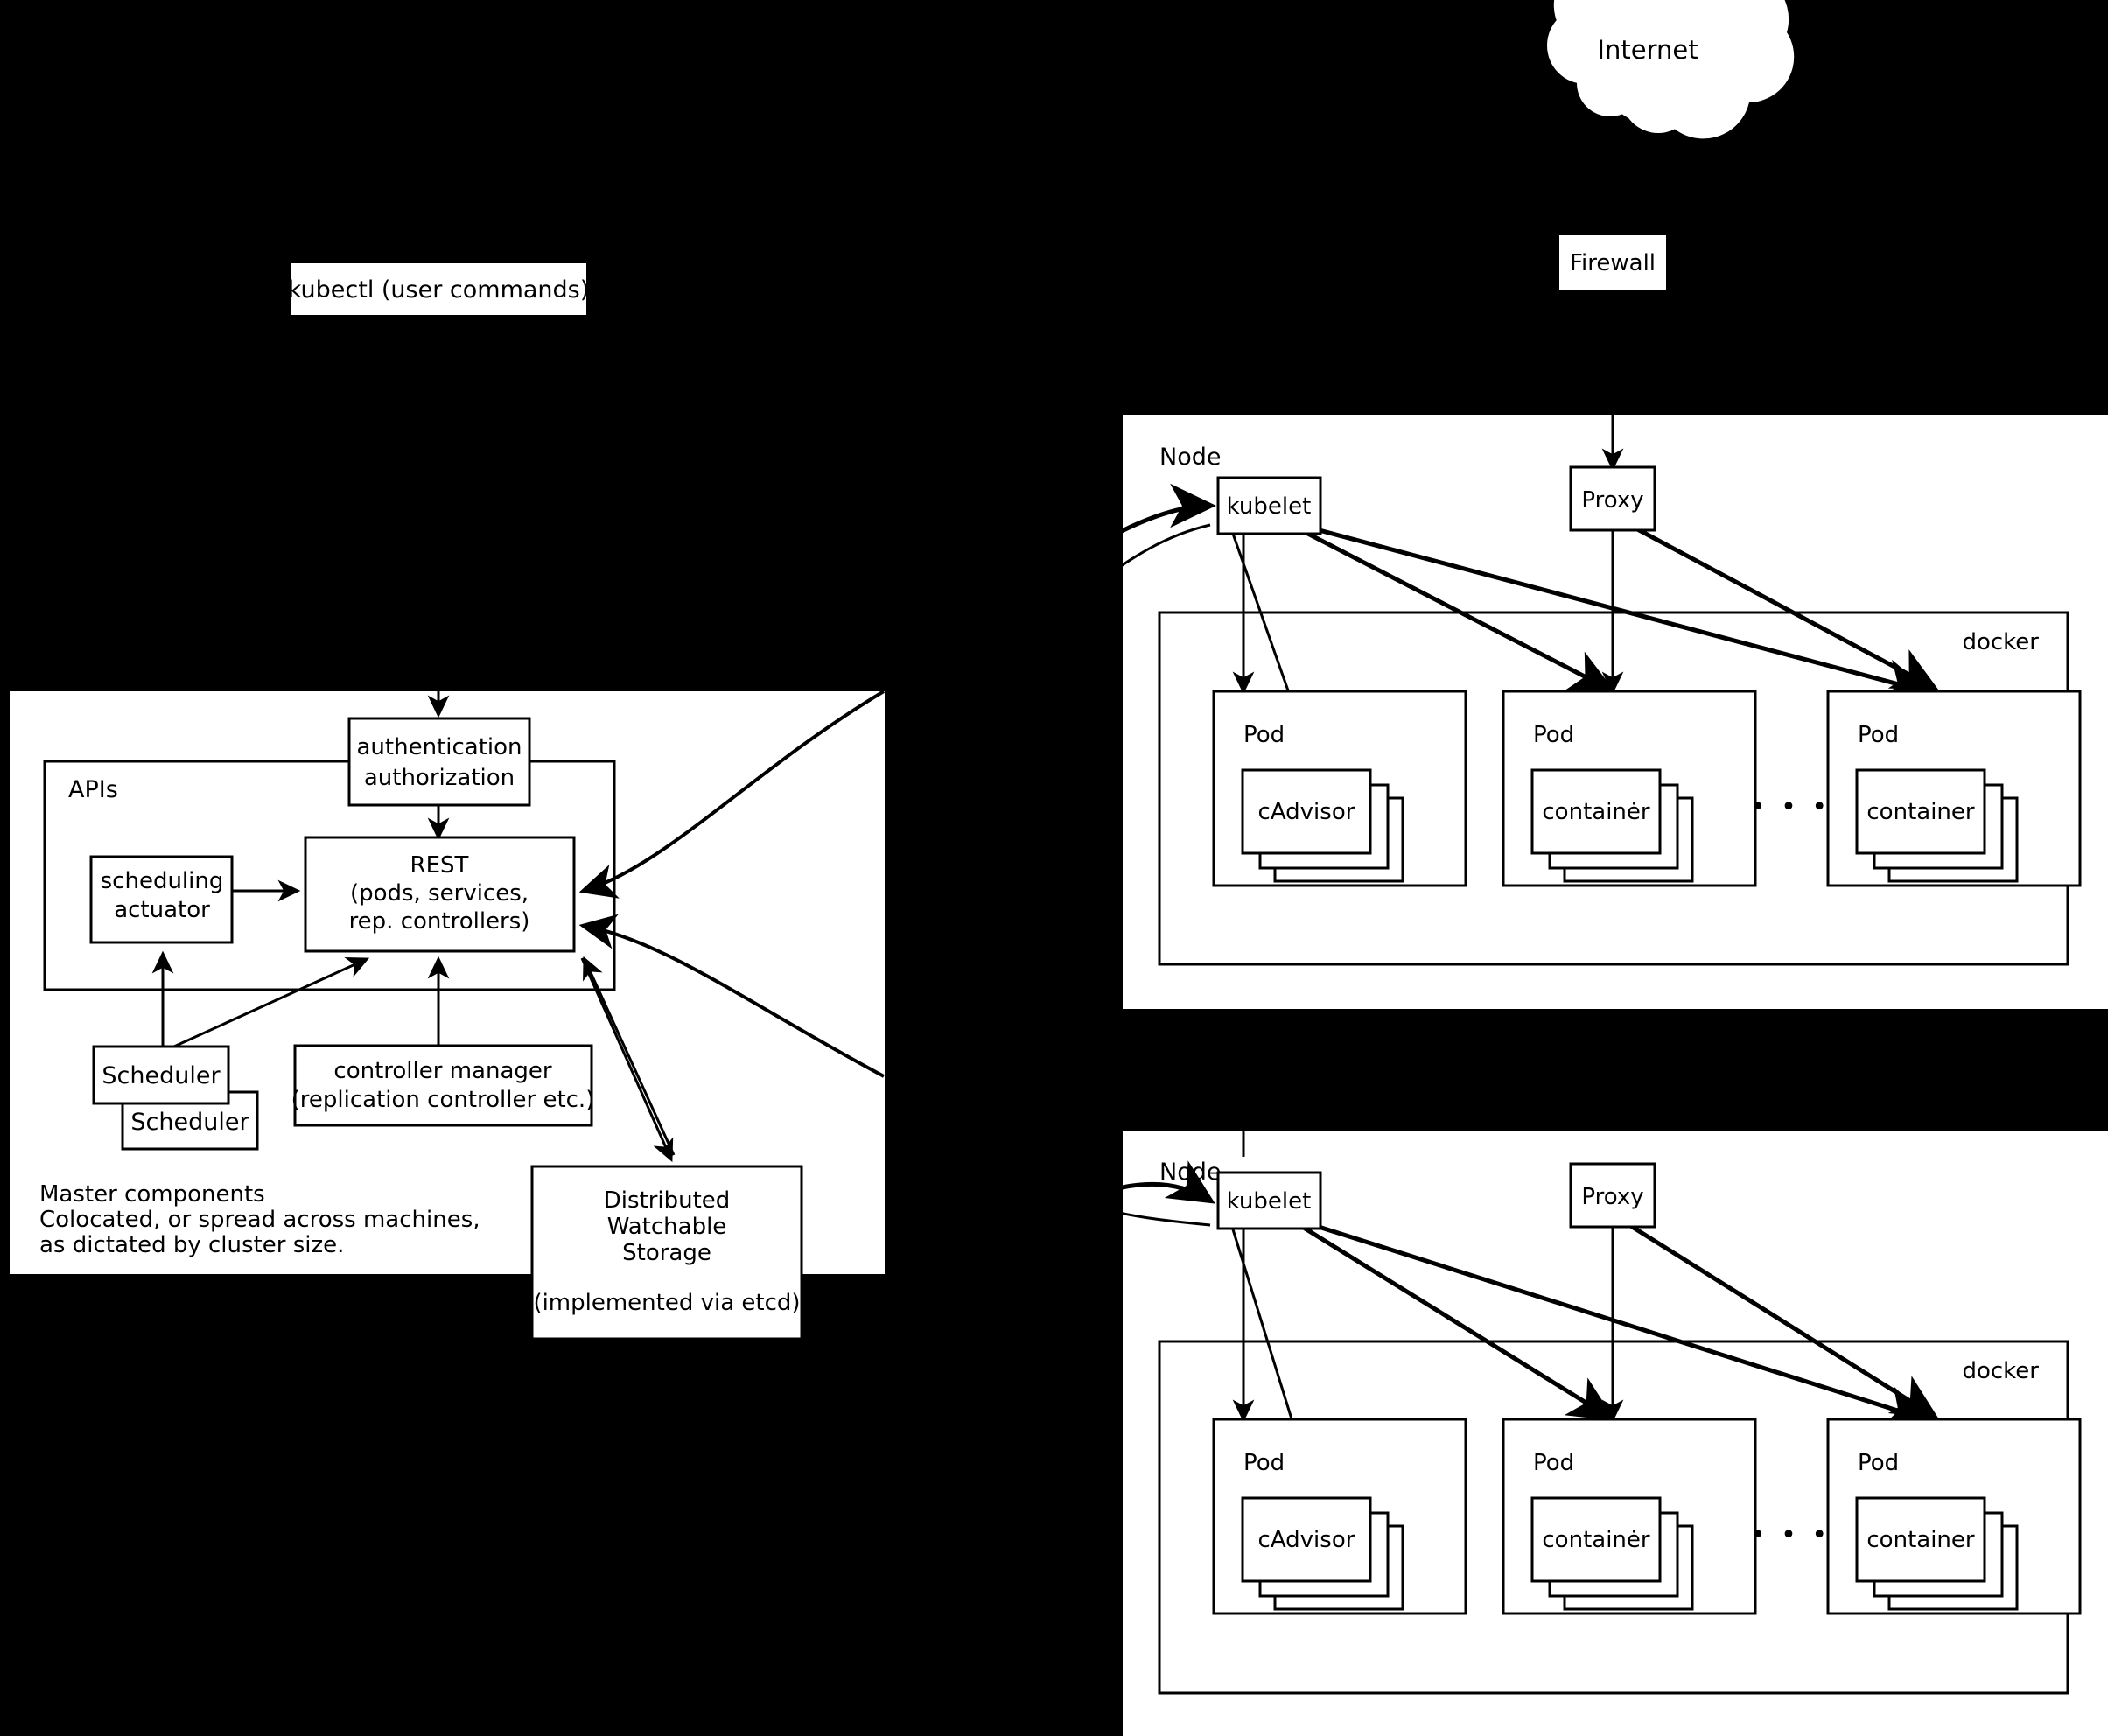 The height and width of the screenshot is (1736, 2108). Describe the element at coordinates (1612, 1197) in the screenshot. I see `proxy-label-2: Proxy` at that location.